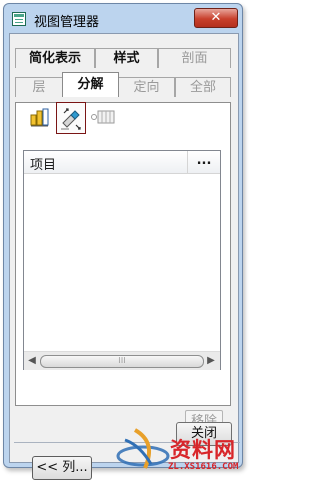 This screenshot has height=480, width=320. I want to click on tab-style: 样式, so click(126, 58).